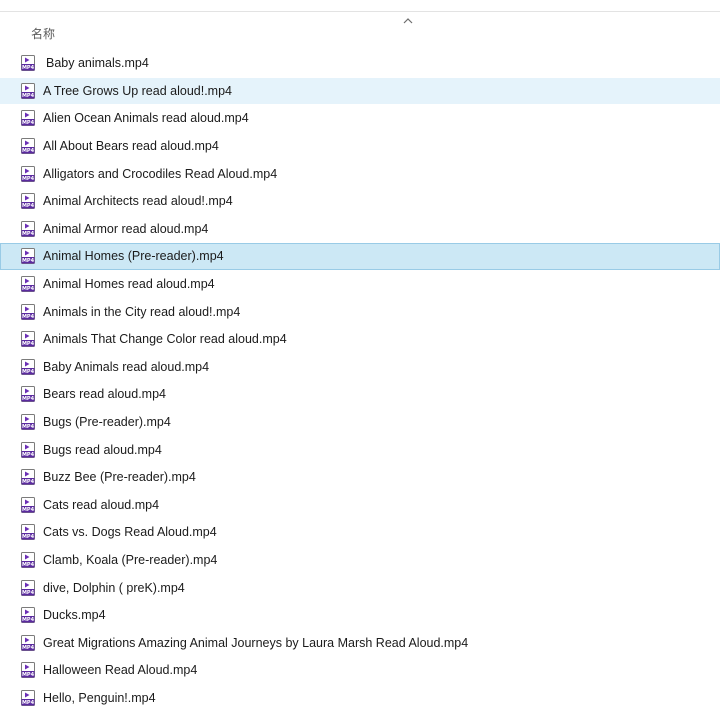  I want to click on file-name: A Tree Grows Up read aloud!.mp4, so click(137, 90).